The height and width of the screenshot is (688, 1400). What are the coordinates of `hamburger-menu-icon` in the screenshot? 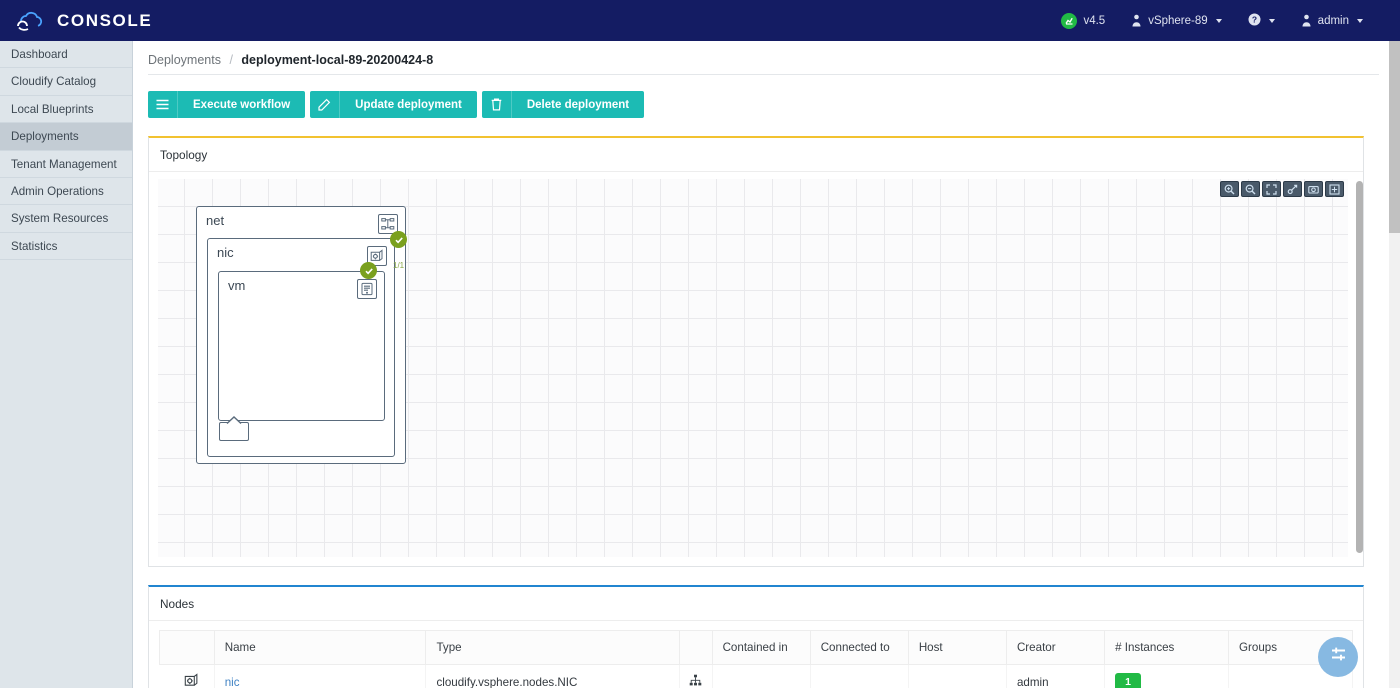 It's located at (163, 104).